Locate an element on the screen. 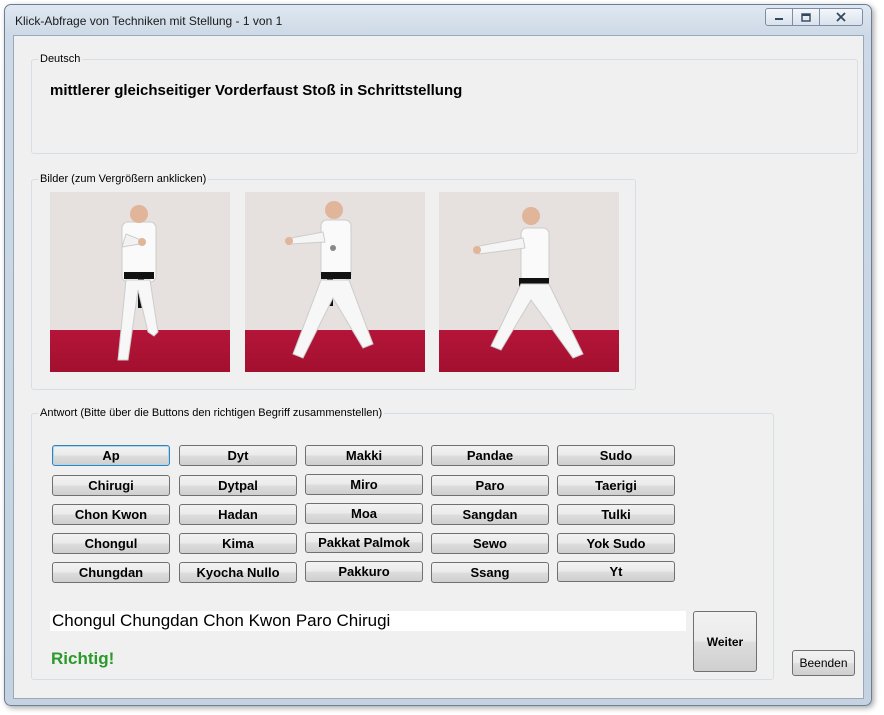 This screenshot has width=884, height=715. close-icon is located at coordinates (841, 17).